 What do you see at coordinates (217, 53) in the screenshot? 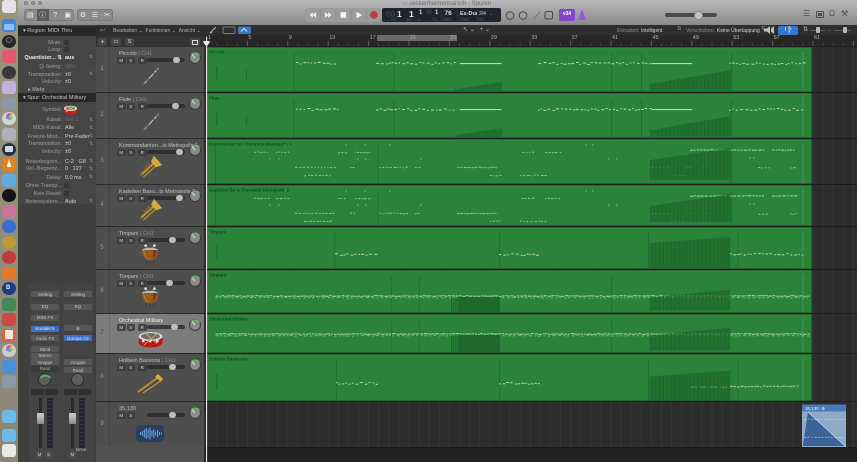
I see `svg-text: Piccolo` at bounding box center [217, 53].